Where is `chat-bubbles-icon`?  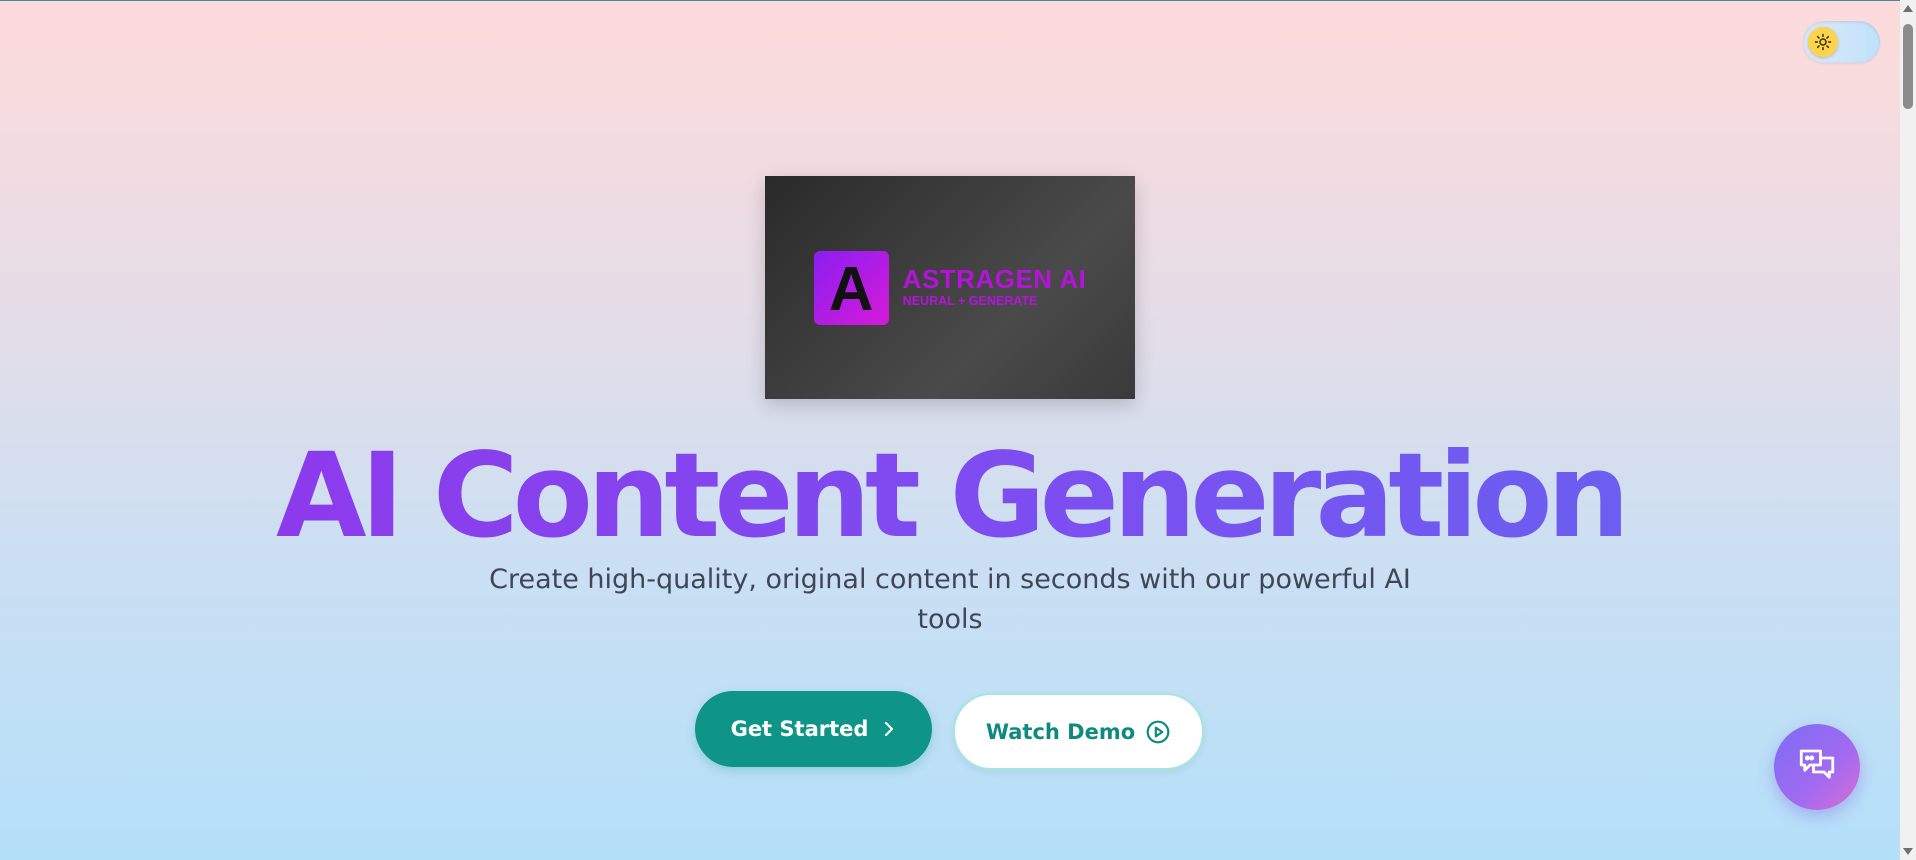
chat-bubbles-icon is located at coordinates (1817, 767).